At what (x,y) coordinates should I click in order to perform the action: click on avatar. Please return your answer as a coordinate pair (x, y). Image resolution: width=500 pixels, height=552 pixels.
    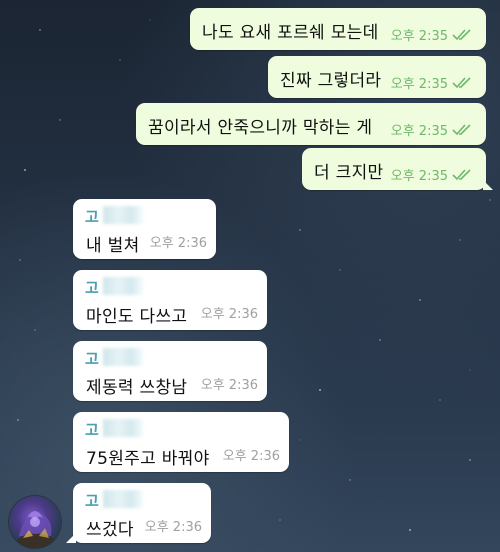
    Looking at the image, I should click on (35, 522).